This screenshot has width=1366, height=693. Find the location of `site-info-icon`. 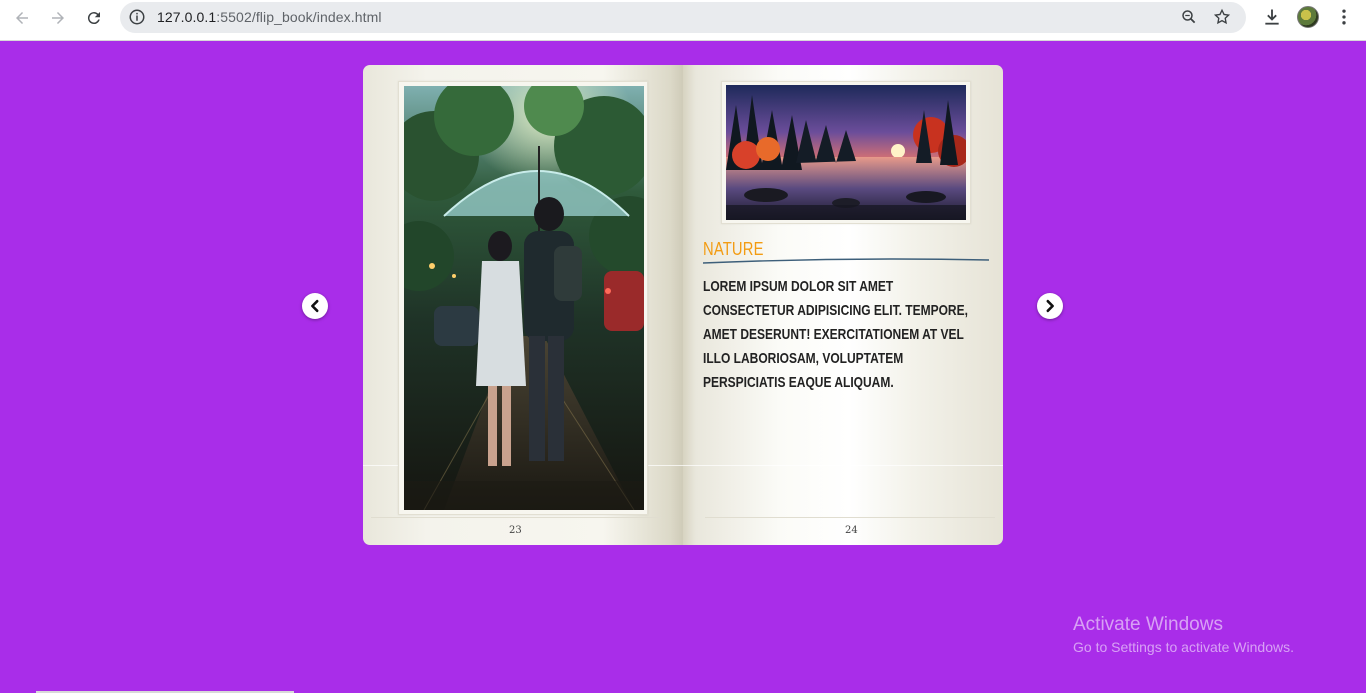

site-info-icon is located at coordinates (137, 17).